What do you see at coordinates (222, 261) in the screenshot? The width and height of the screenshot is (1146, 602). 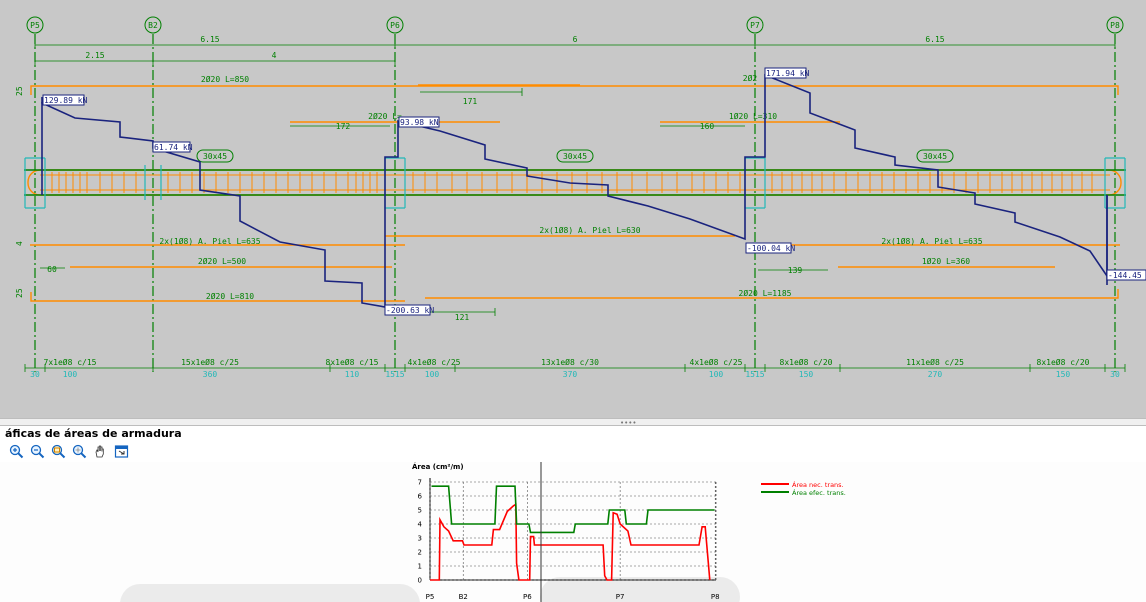 I see `rebar-label: 2Ø20 L=500` at bounding box center [222, 261].